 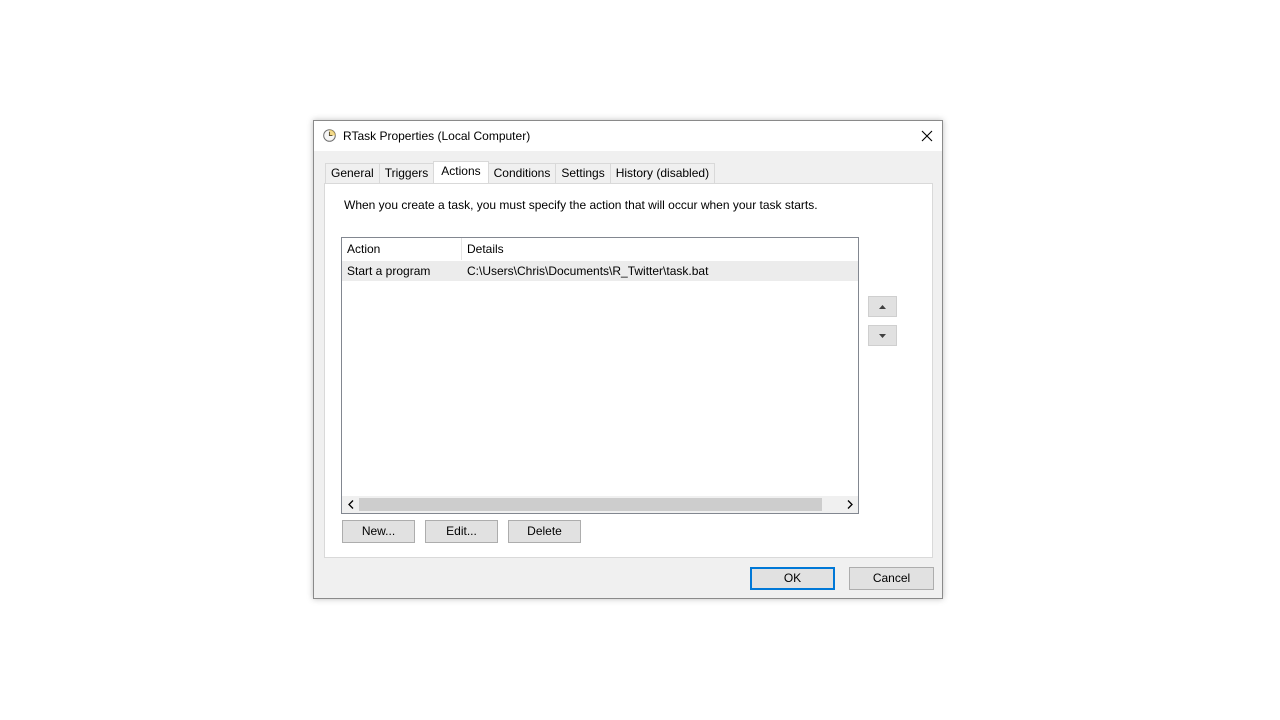 I want to click on close-button, so click(x=927, y=136).